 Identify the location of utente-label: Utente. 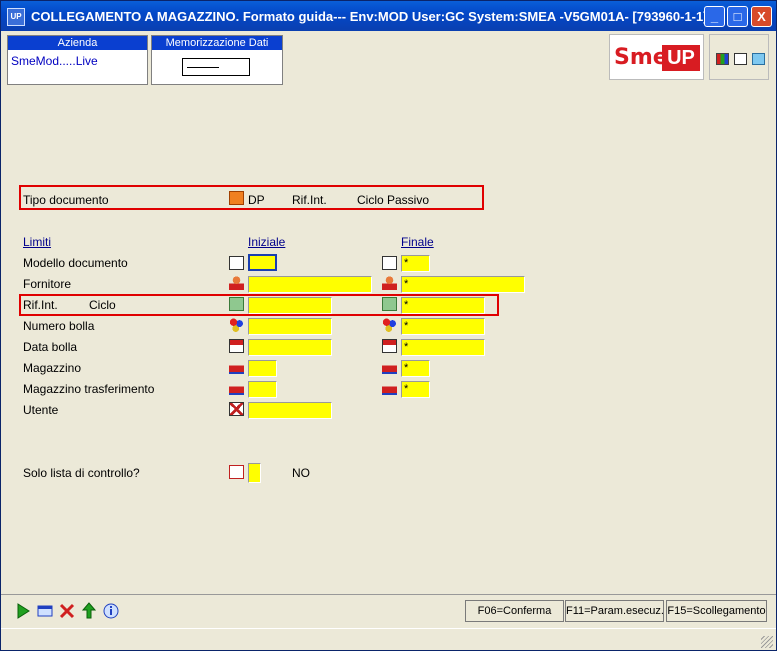
(41, 410).